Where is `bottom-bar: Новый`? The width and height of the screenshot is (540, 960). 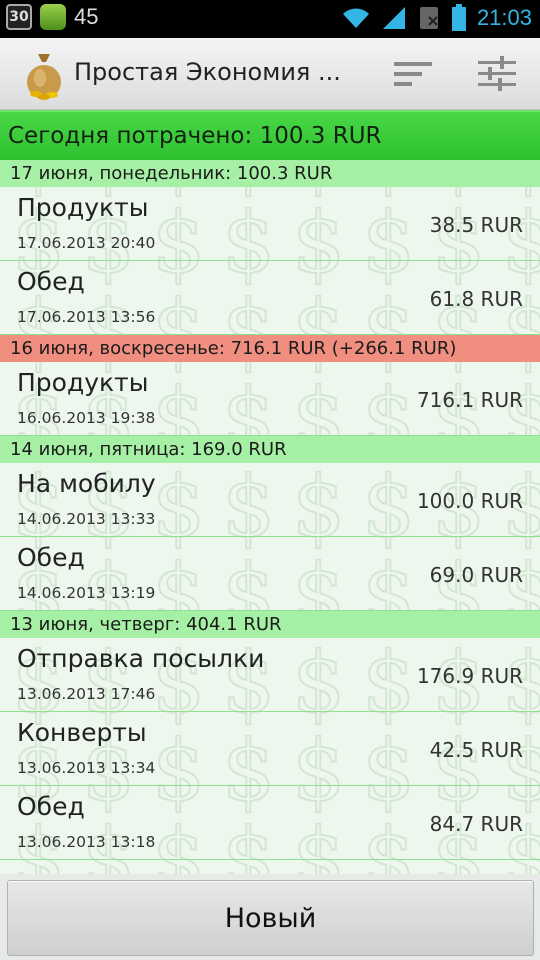 bottom-bar: Новый is located at coordinates (270, 917).